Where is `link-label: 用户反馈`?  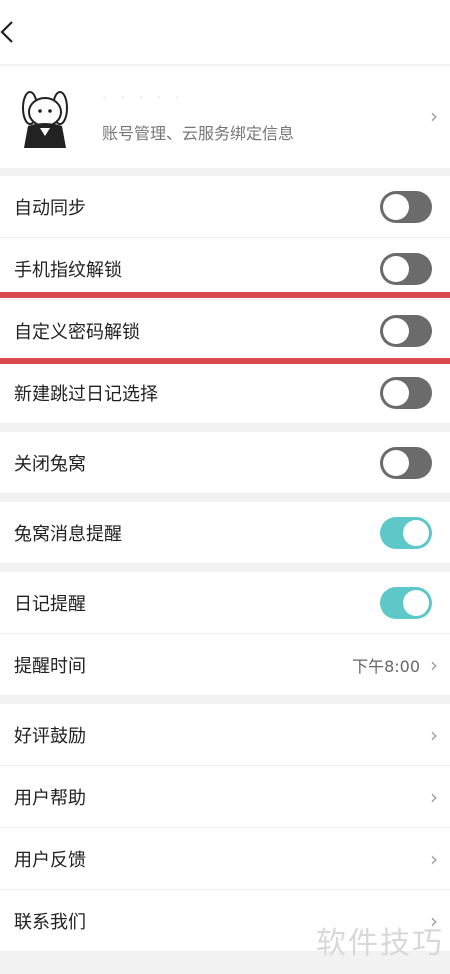 link-label: 用户反馈 is located at coordinates (50, 860).